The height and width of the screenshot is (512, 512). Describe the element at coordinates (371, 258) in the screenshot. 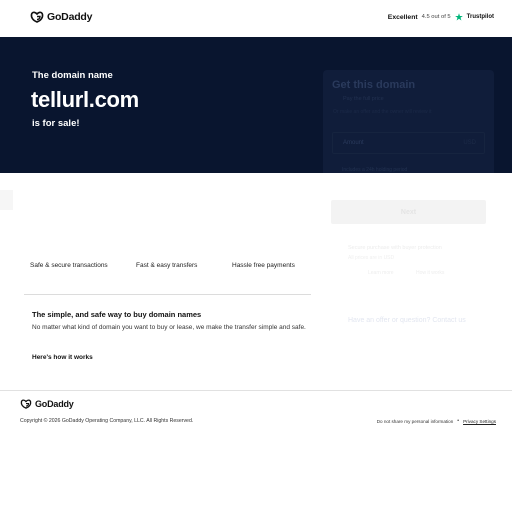

I see `offer-currency-note: All prices are in USD` at that location.